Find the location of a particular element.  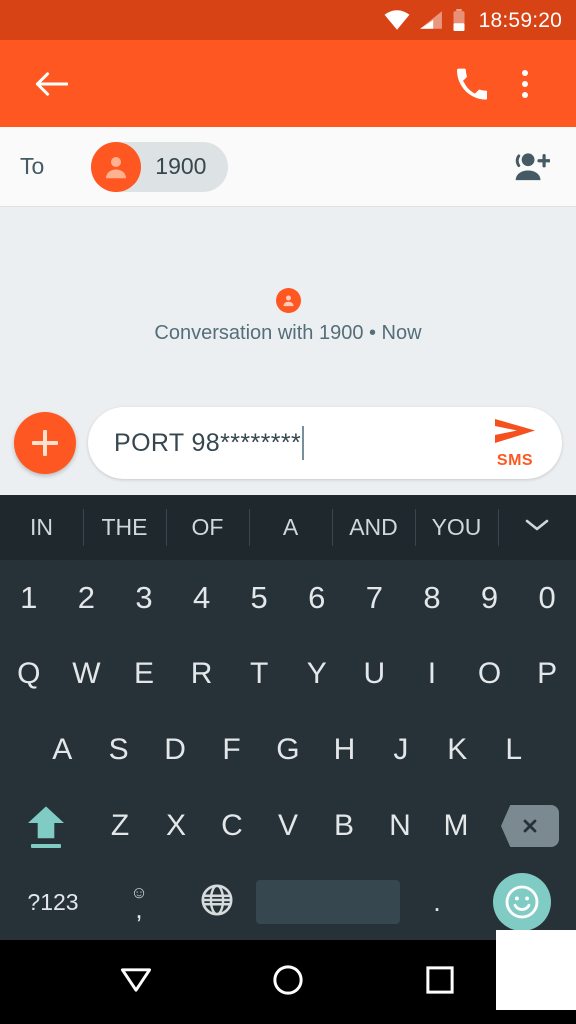

key-f: F is located at coordinates (231, 750).